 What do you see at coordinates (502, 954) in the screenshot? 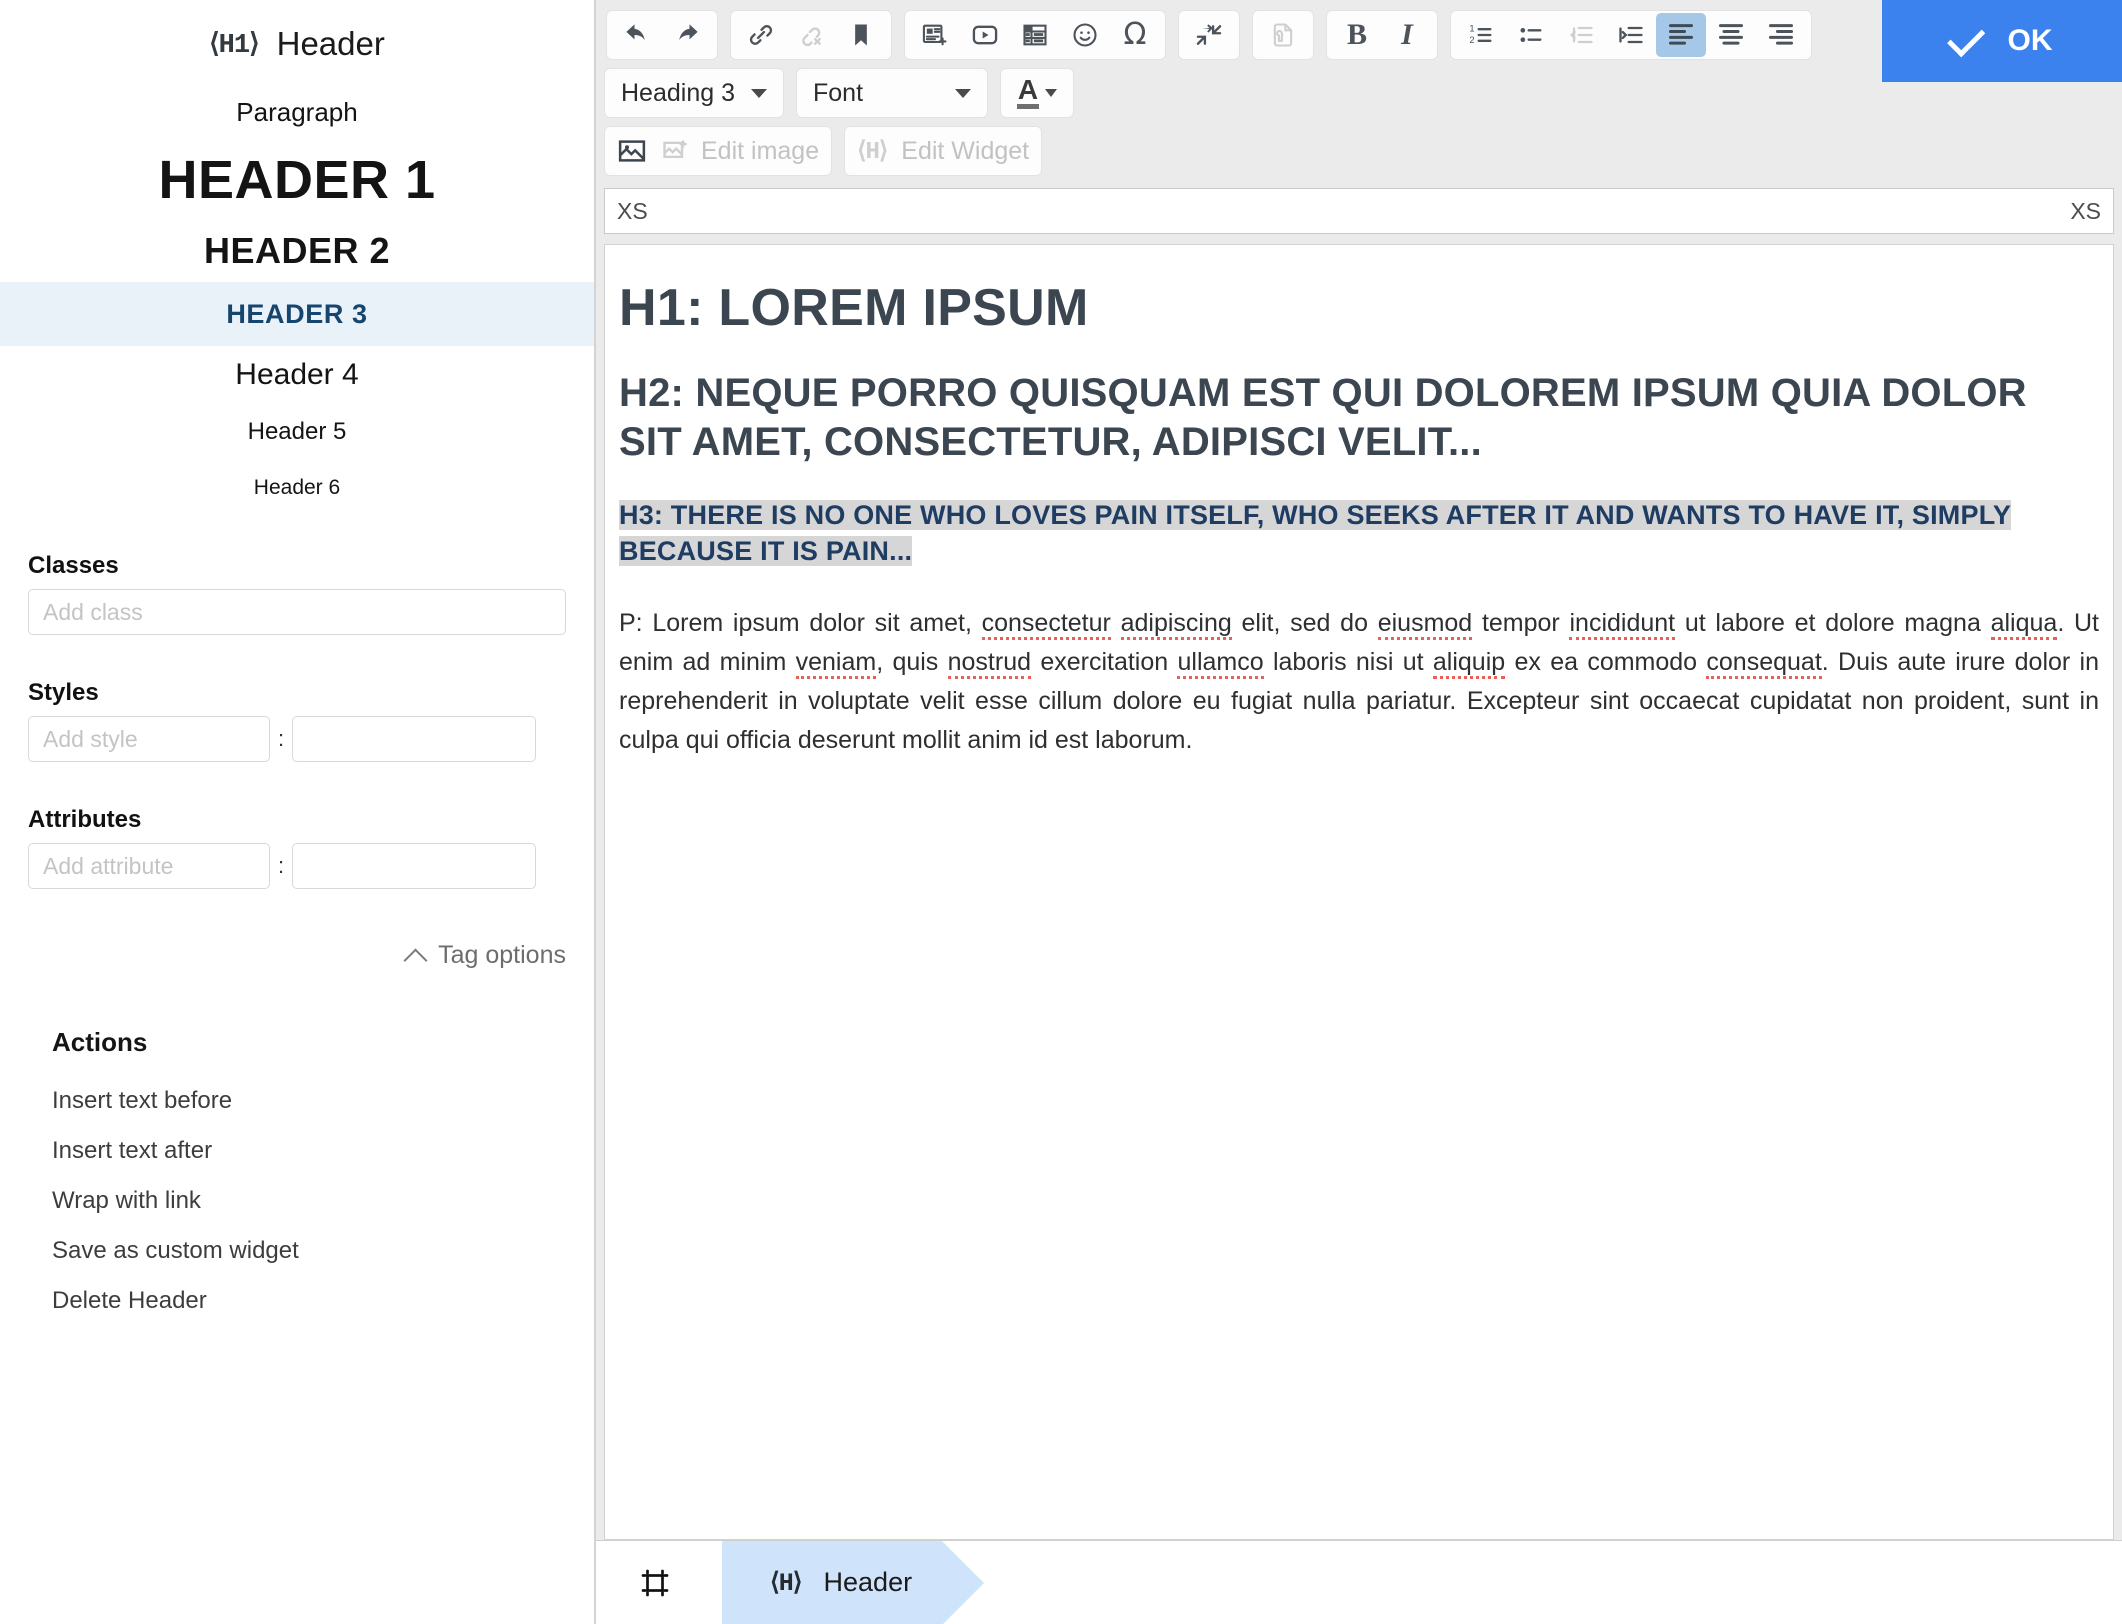
I see `tag-options-label: Tag options` at bounding box center [502, 954].